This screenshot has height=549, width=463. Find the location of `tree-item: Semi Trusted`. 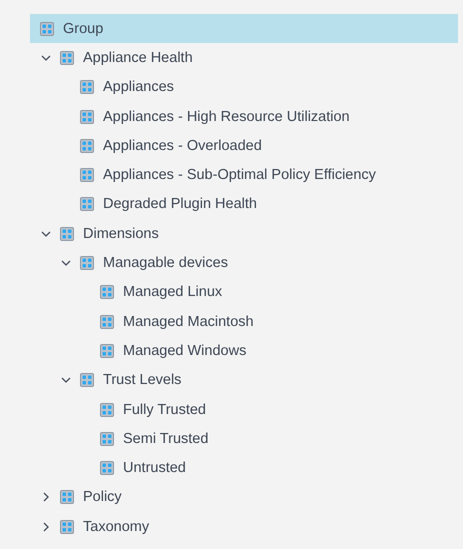

tree-item: Semi Trusted is located at coordinates (244, 439).